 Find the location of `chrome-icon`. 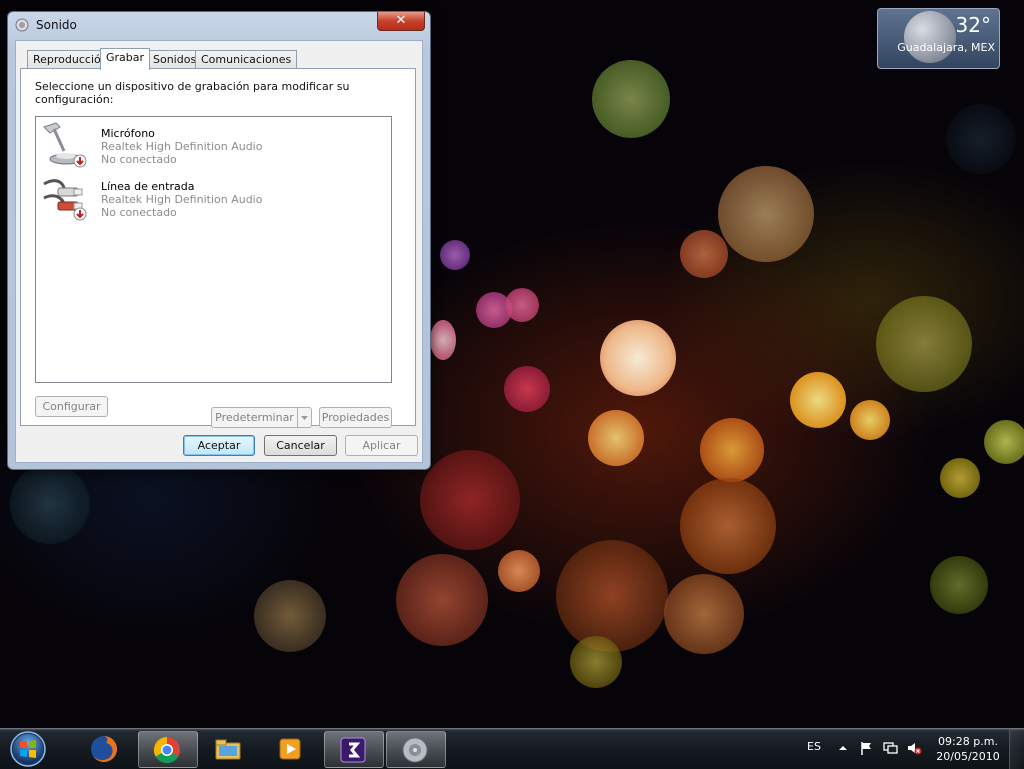

chrome-icon is located at coordinates (166, 750).